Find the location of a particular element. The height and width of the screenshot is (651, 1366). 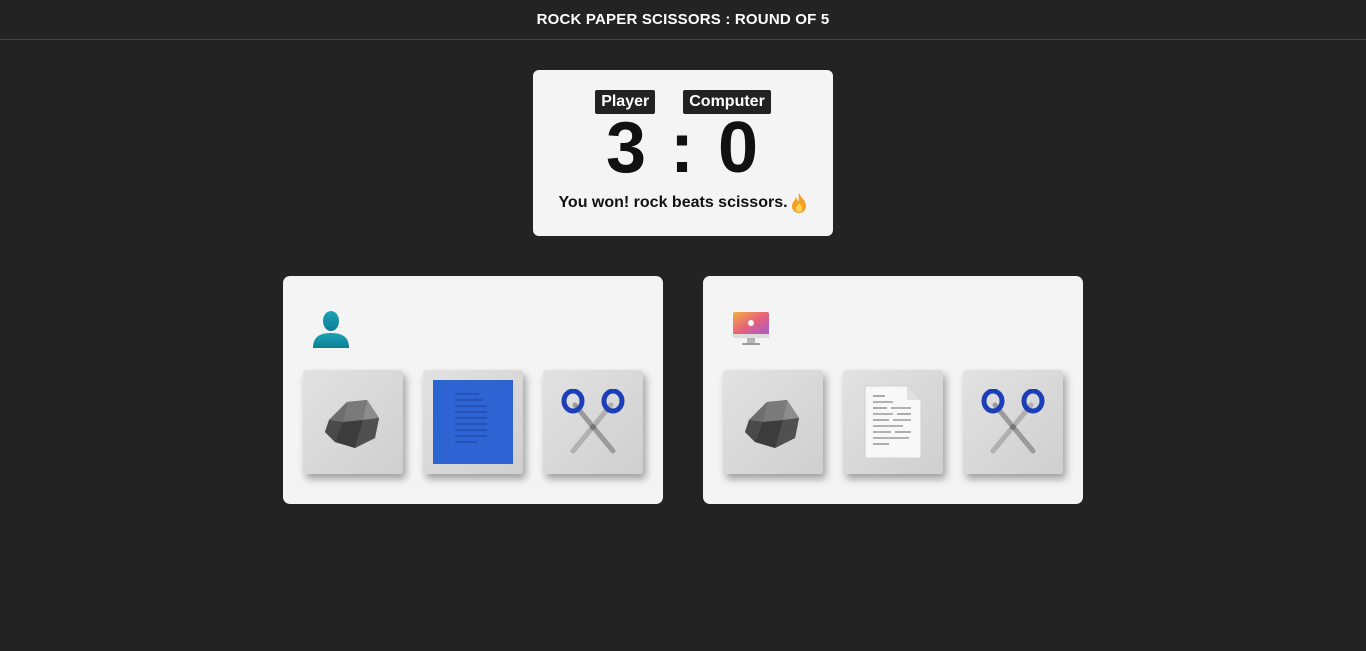

player-panel is located at coordinates (473, 390).